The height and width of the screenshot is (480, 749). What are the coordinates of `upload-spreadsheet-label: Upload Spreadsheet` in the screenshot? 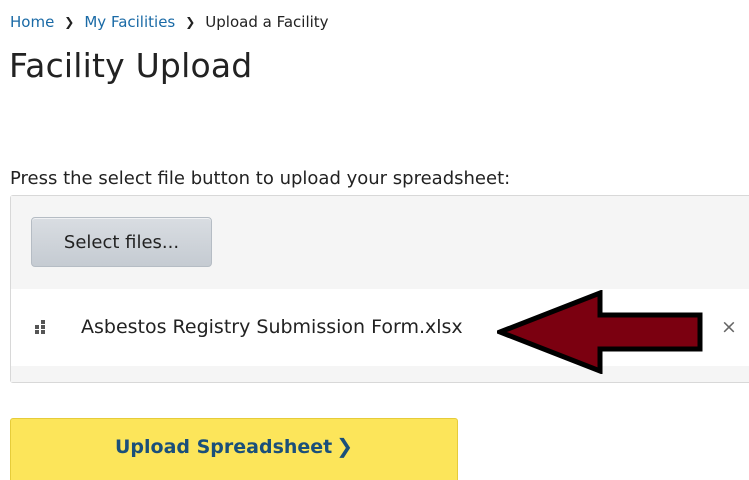 It's located at (223, 447).